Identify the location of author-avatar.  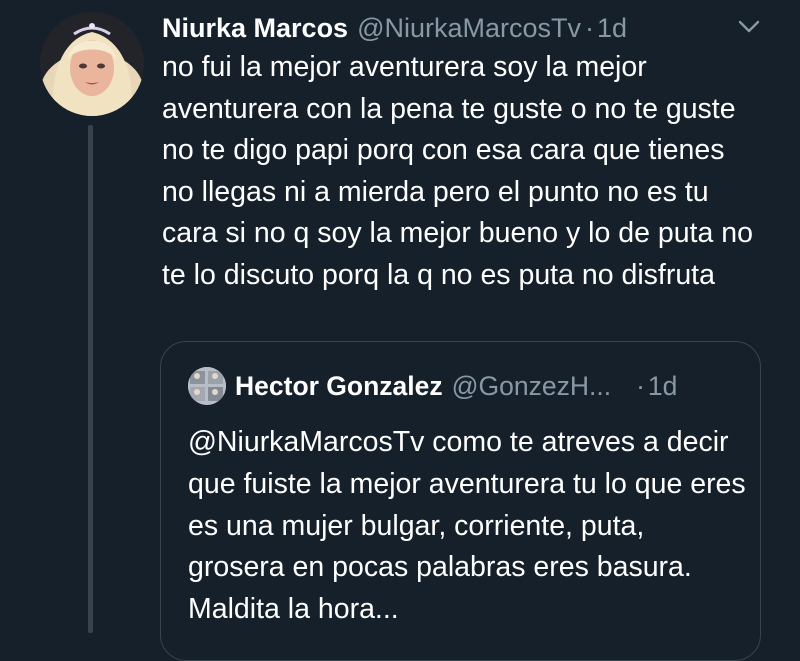
(92, 64).